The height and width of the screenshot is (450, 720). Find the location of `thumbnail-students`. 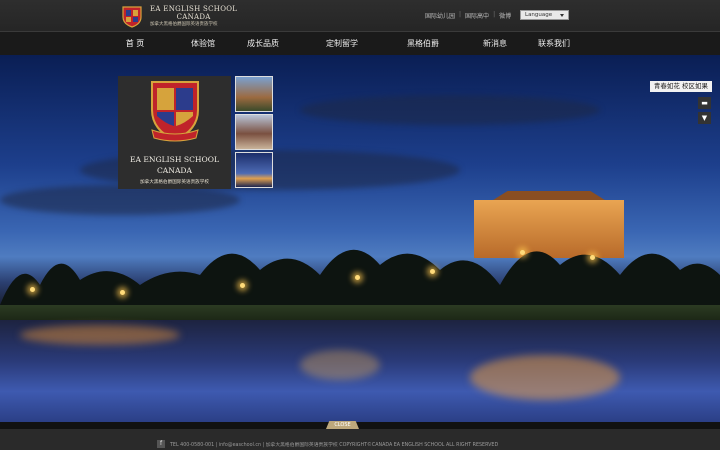

thumbnail-students is located at coordinates (254, 132).